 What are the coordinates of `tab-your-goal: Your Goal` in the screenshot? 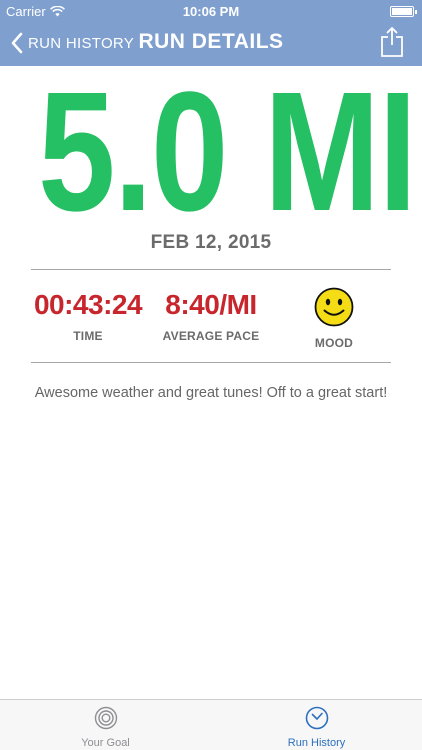 It's located at (105, 727).